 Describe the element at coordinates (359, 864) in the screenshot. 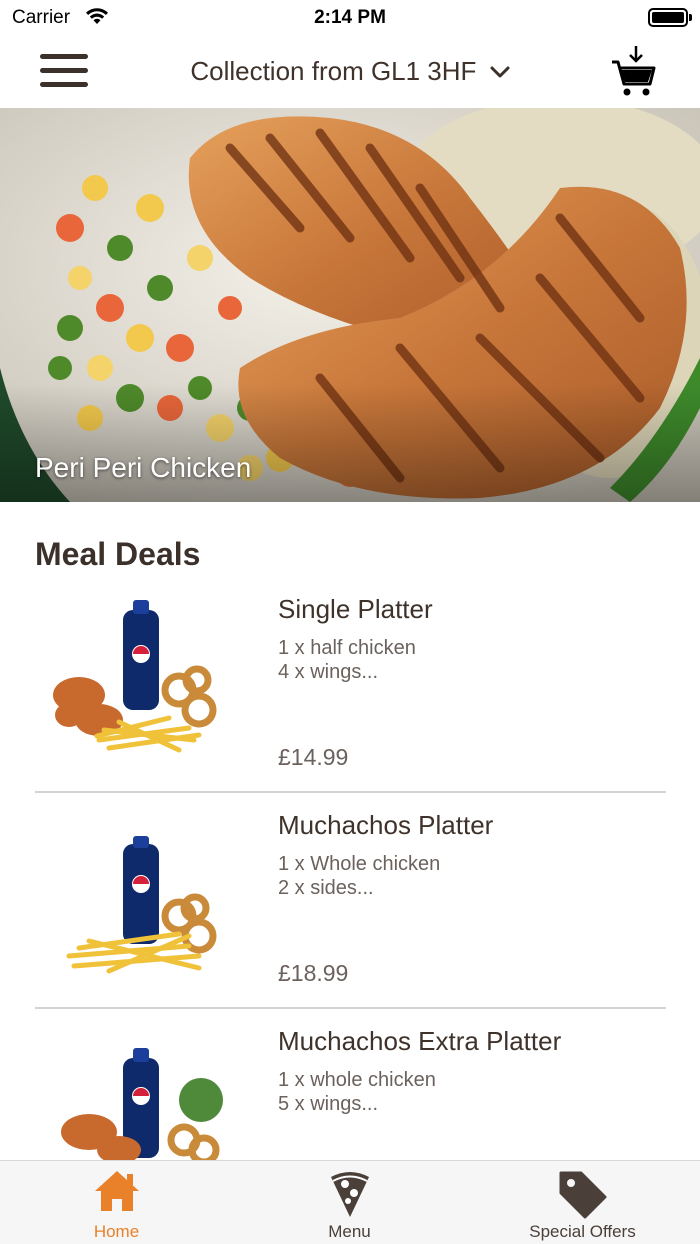

I see `deal-description-line: 1 x Whole chicken` at that location.